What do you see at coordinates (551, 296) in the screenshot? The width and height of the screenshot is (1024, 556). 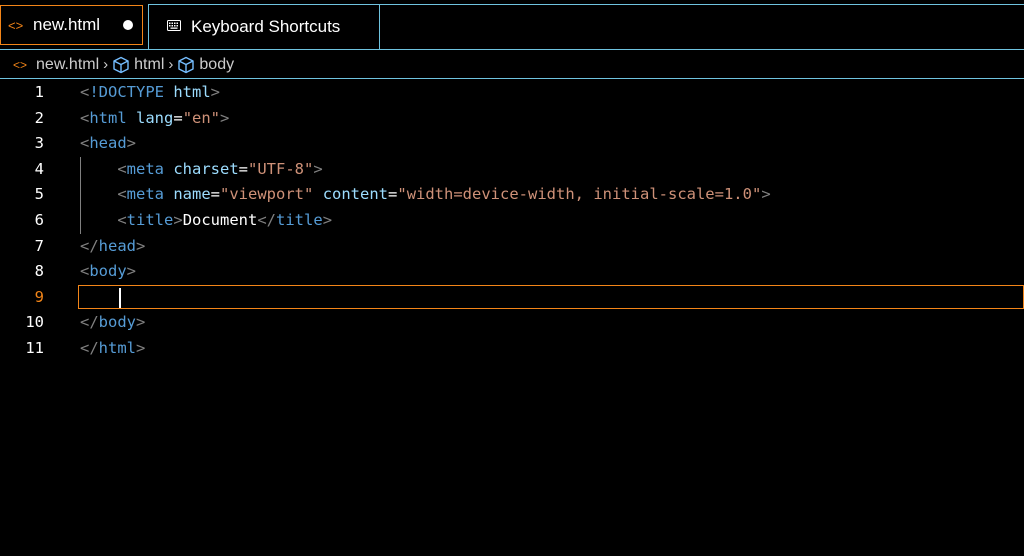 I see `current-line-highlight` at bounding box center [551, 296].